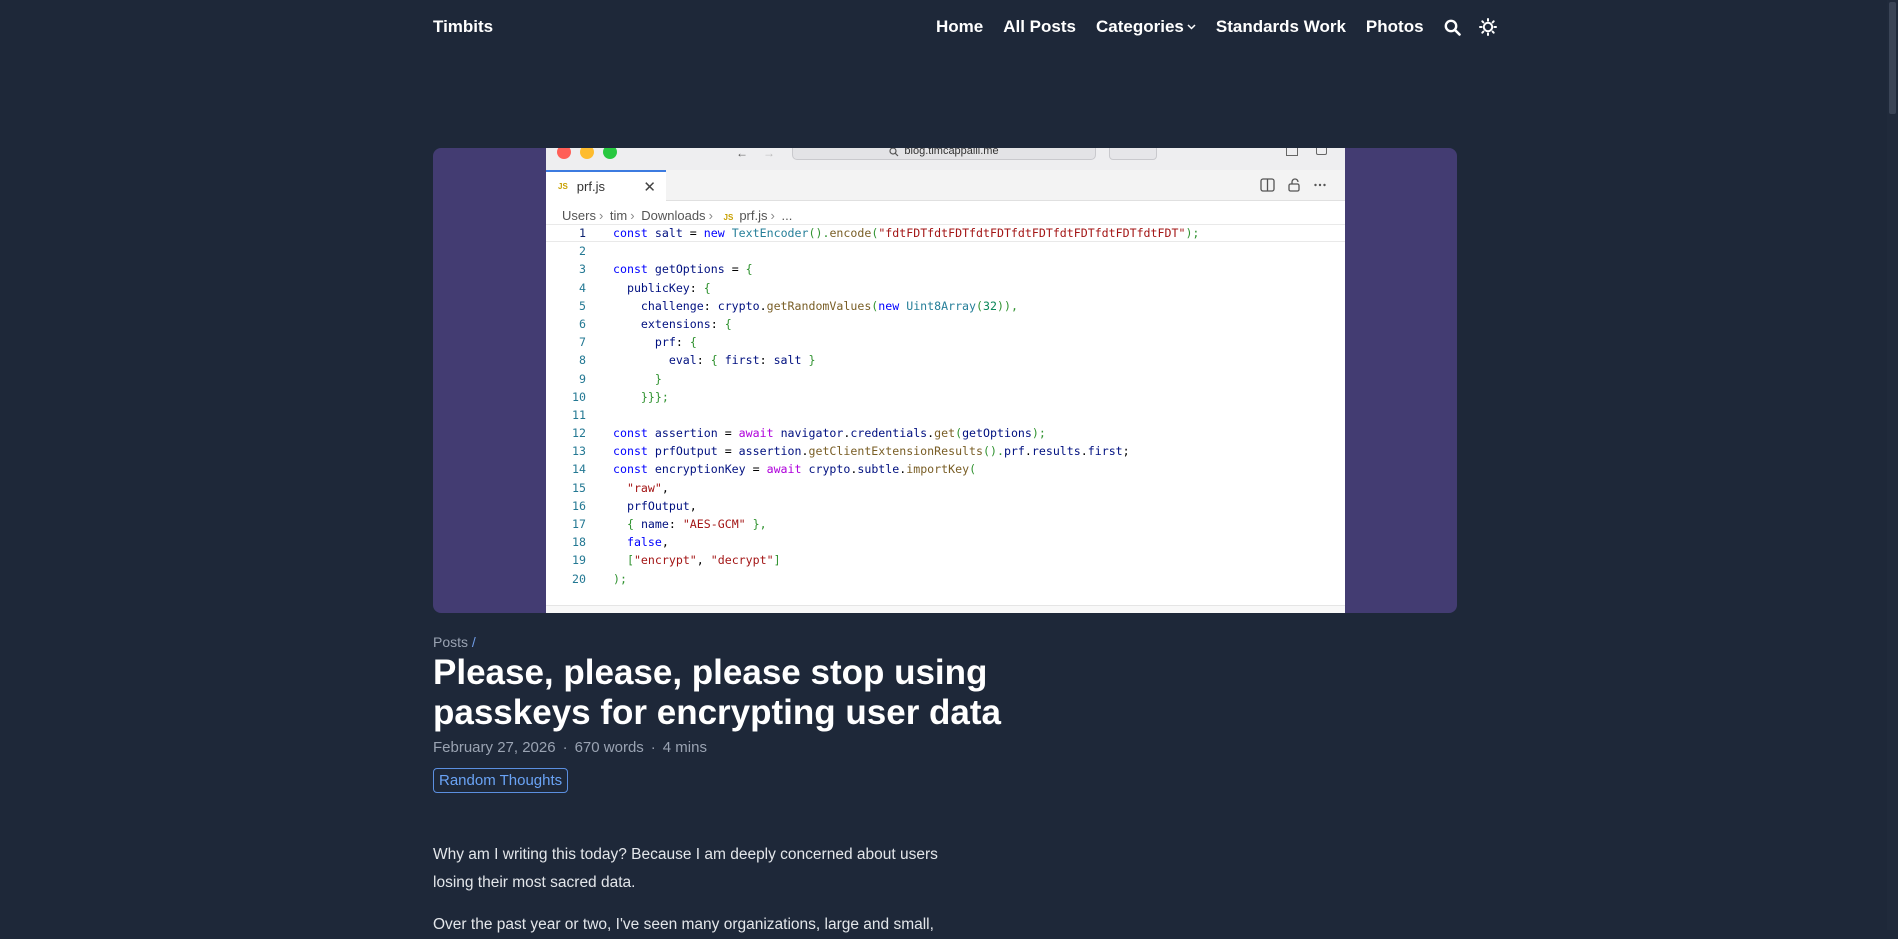 This screenshot has height=939, width=1898. Describe the element at coordinates (945, 524) in the screenshot. I see `code-line: 17 { name: "AES-GCM" },` at that location.